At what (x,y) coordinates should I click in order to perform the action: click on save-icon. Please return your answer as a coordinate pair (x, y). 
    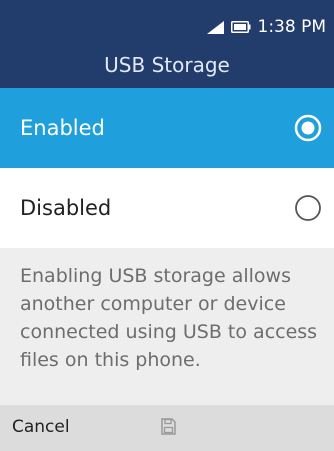
    Looking at the image, I should click on (168, 426).